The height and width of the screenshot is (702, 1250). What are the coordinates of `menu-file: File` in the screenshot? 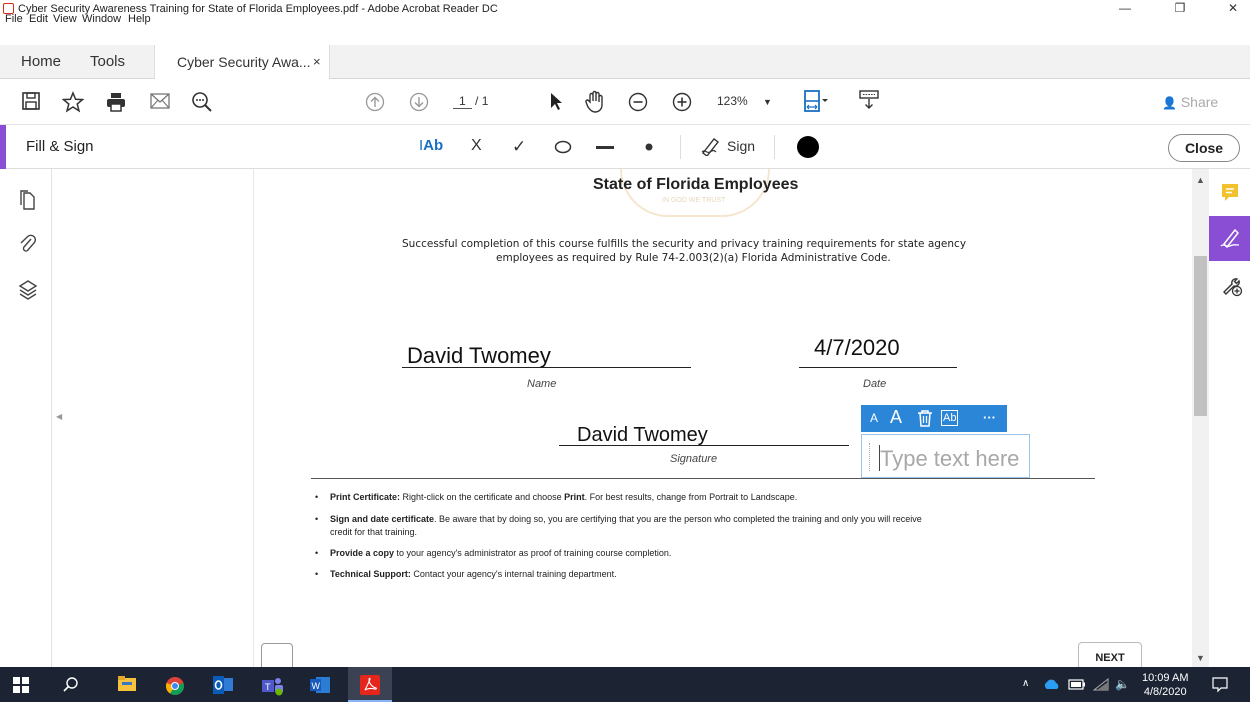 It's located at (14, 19).